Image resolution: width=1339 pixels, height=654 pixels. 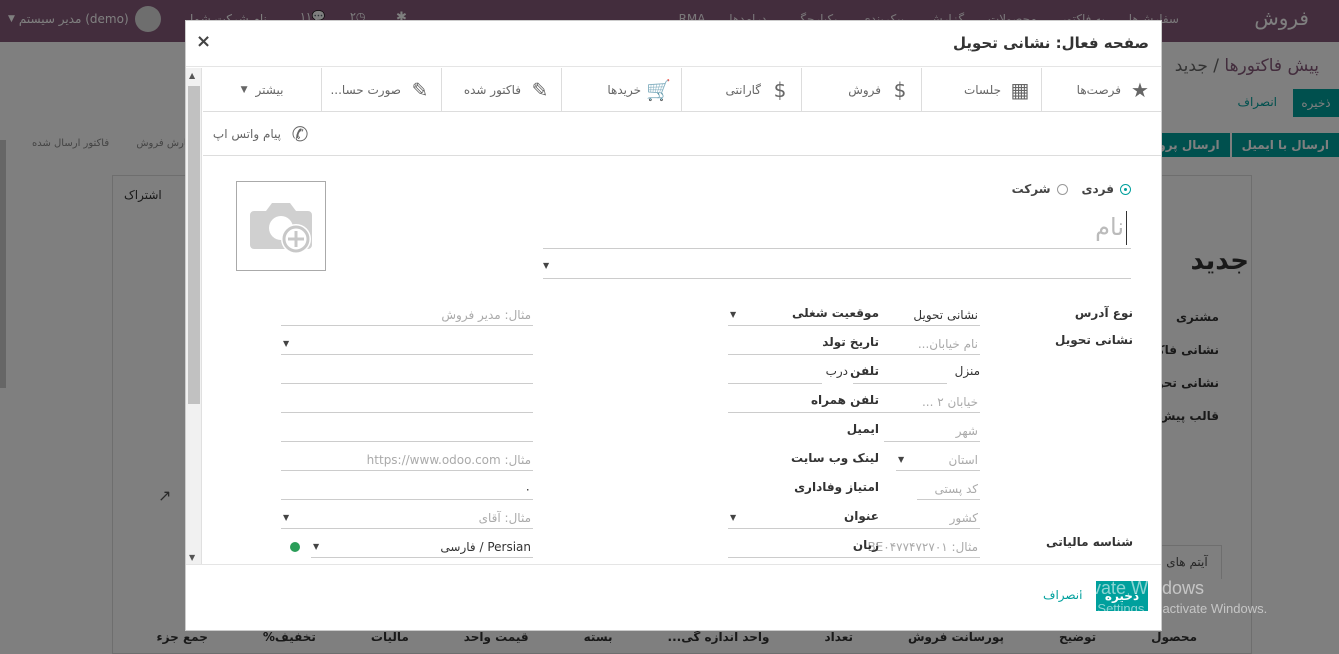 What do you see at coordinates (203, 41) in the screenshot?
I see `close-icon: ×` at bounding box center [203, 41].